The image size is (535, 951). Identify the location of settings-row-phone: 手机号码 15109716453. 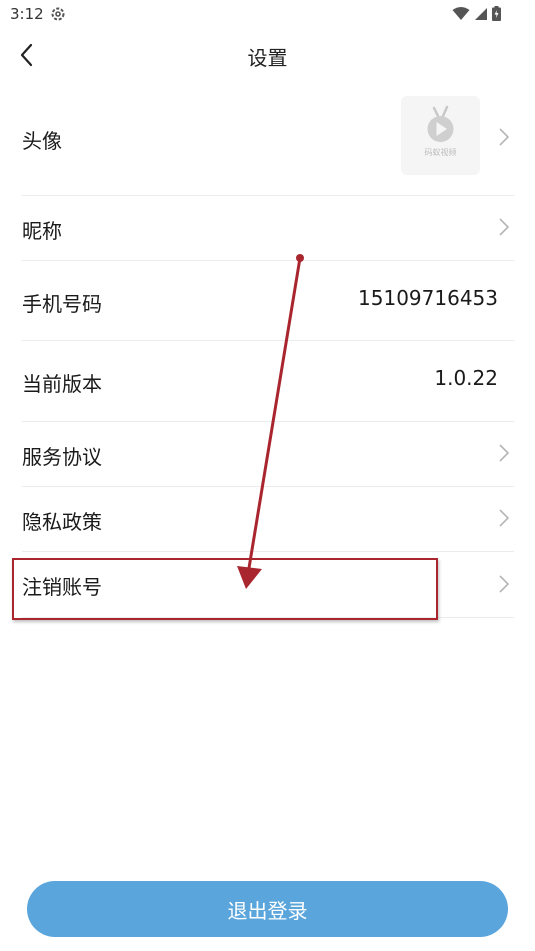
(268, 300).